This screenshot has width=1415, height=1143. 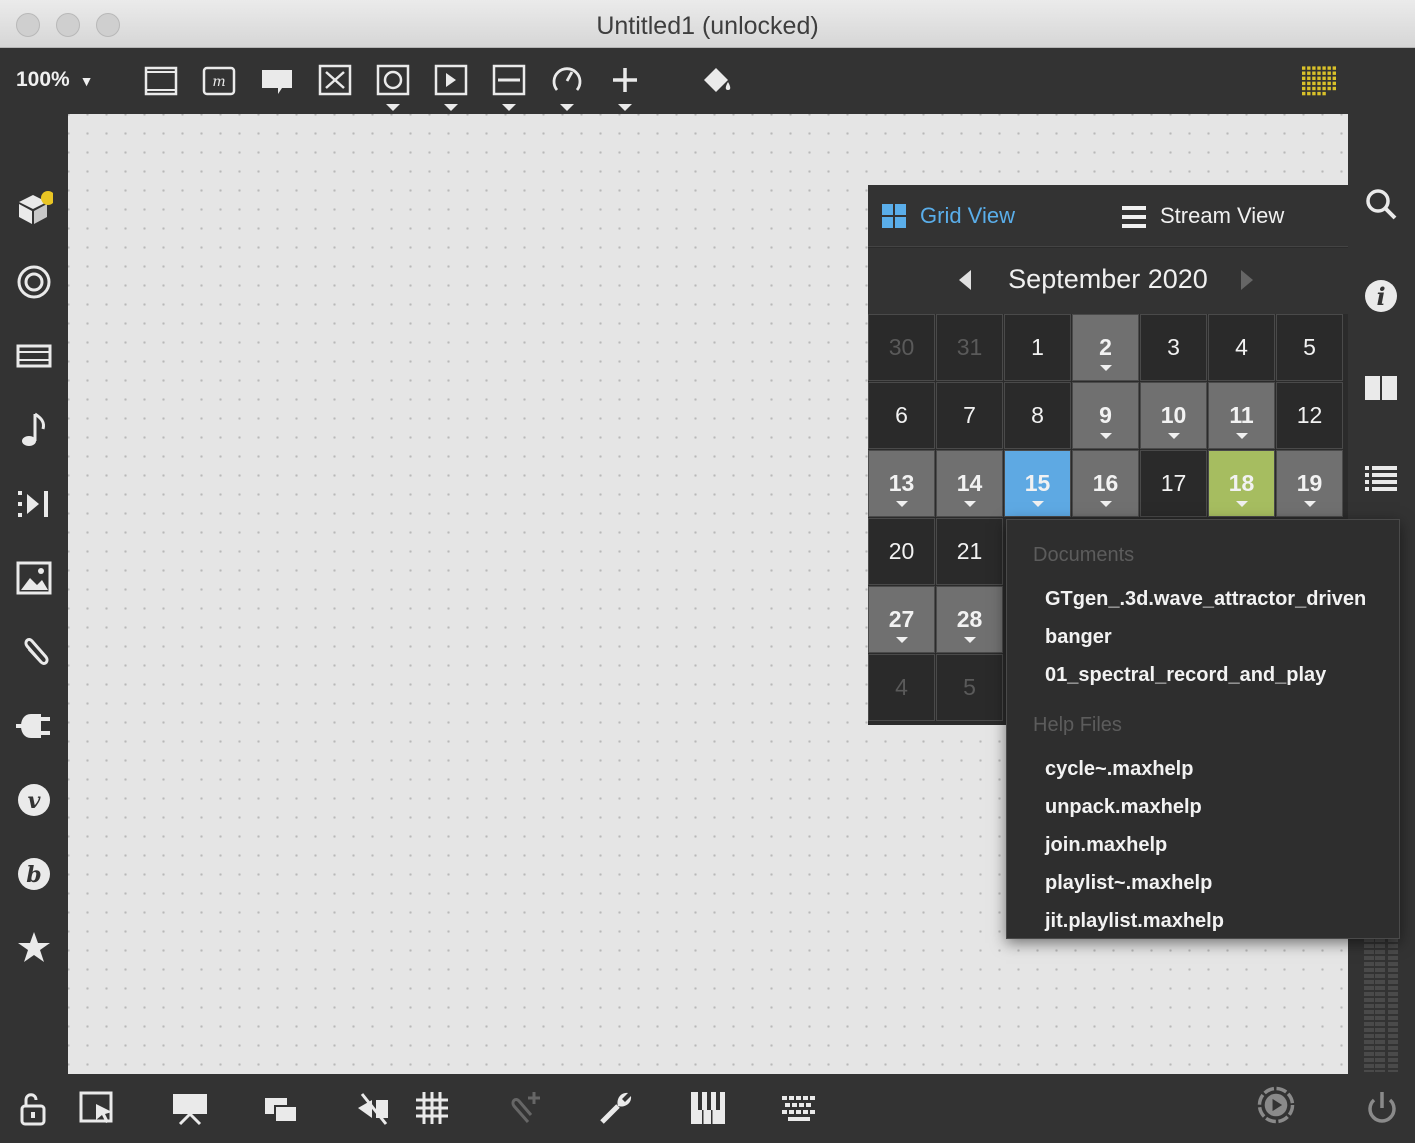 What do you see at coordinates (1222, 216) in the screenshot?
I see `tab-stream-view: Stream View` at bounding box center [1222, 216].